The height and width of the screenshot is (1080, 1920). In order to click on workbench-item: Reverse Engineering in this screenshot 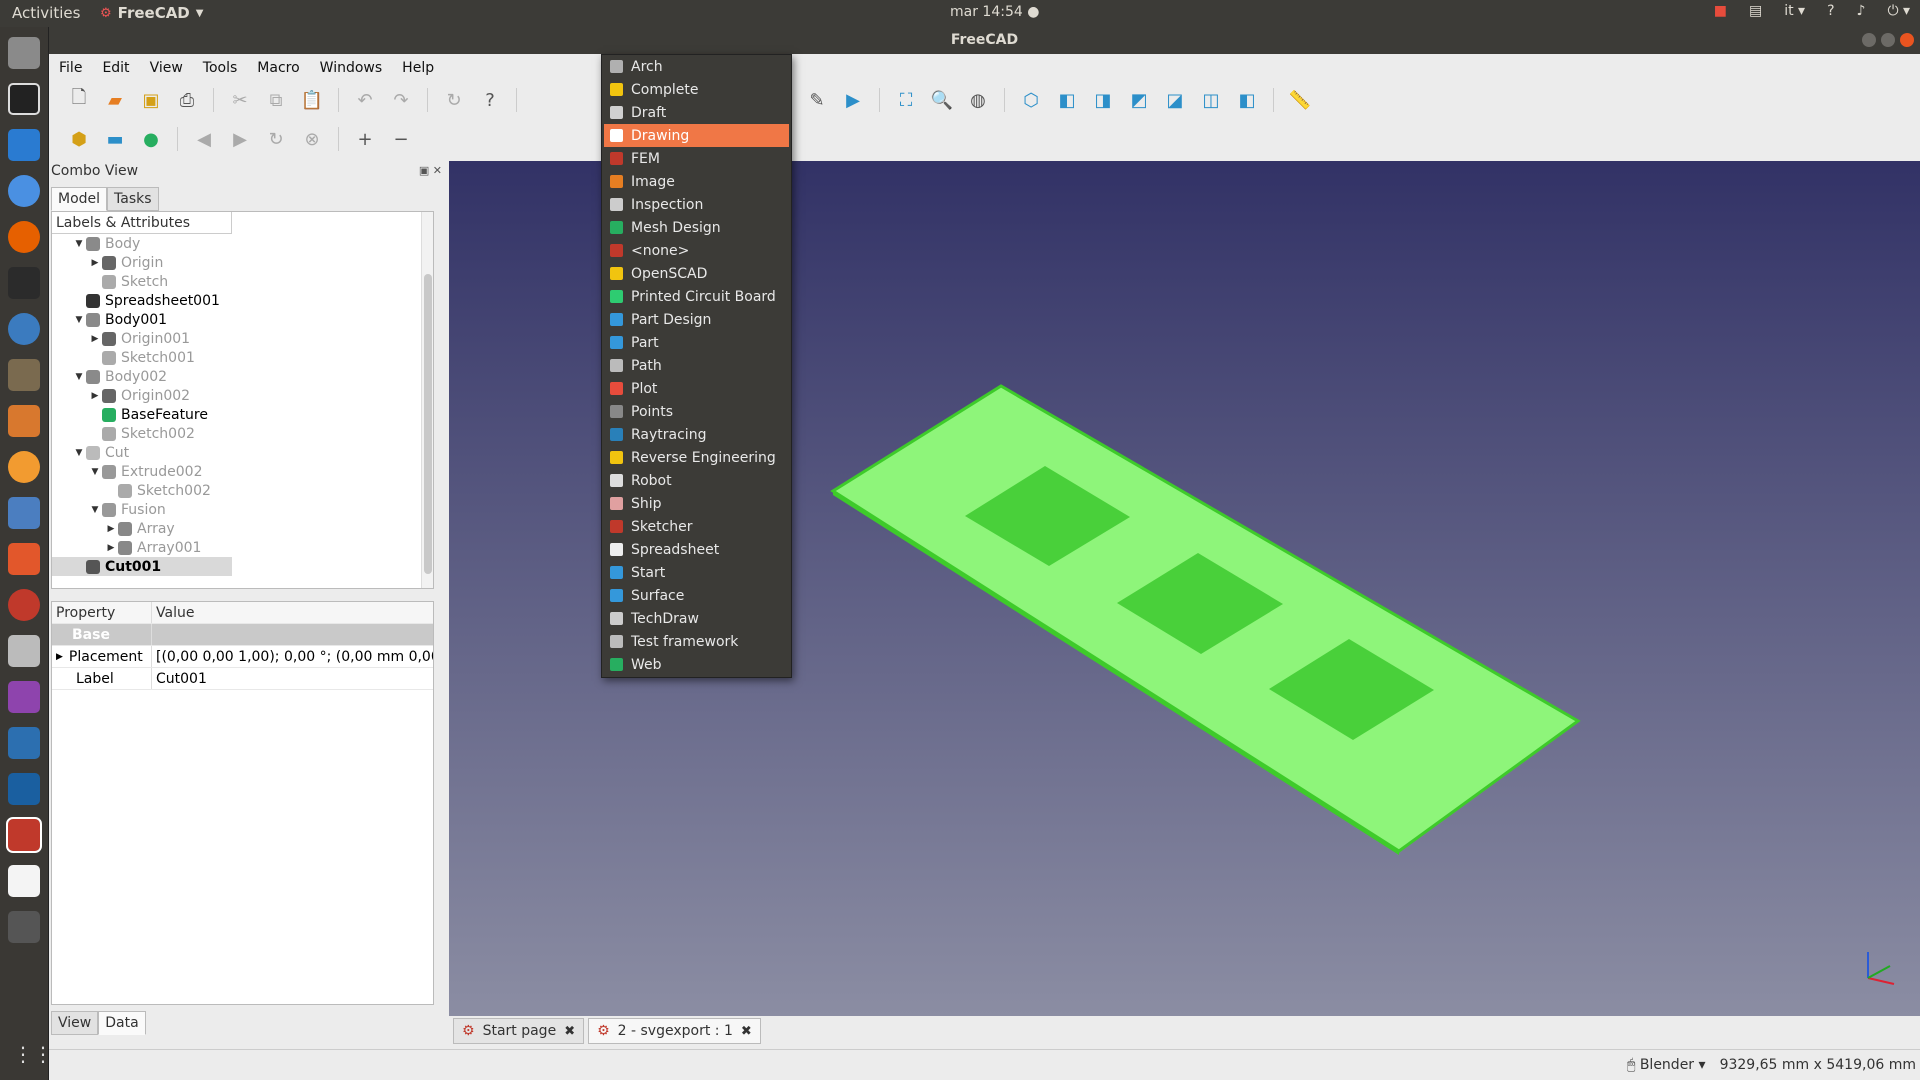, I will do `click(696, 457)`.